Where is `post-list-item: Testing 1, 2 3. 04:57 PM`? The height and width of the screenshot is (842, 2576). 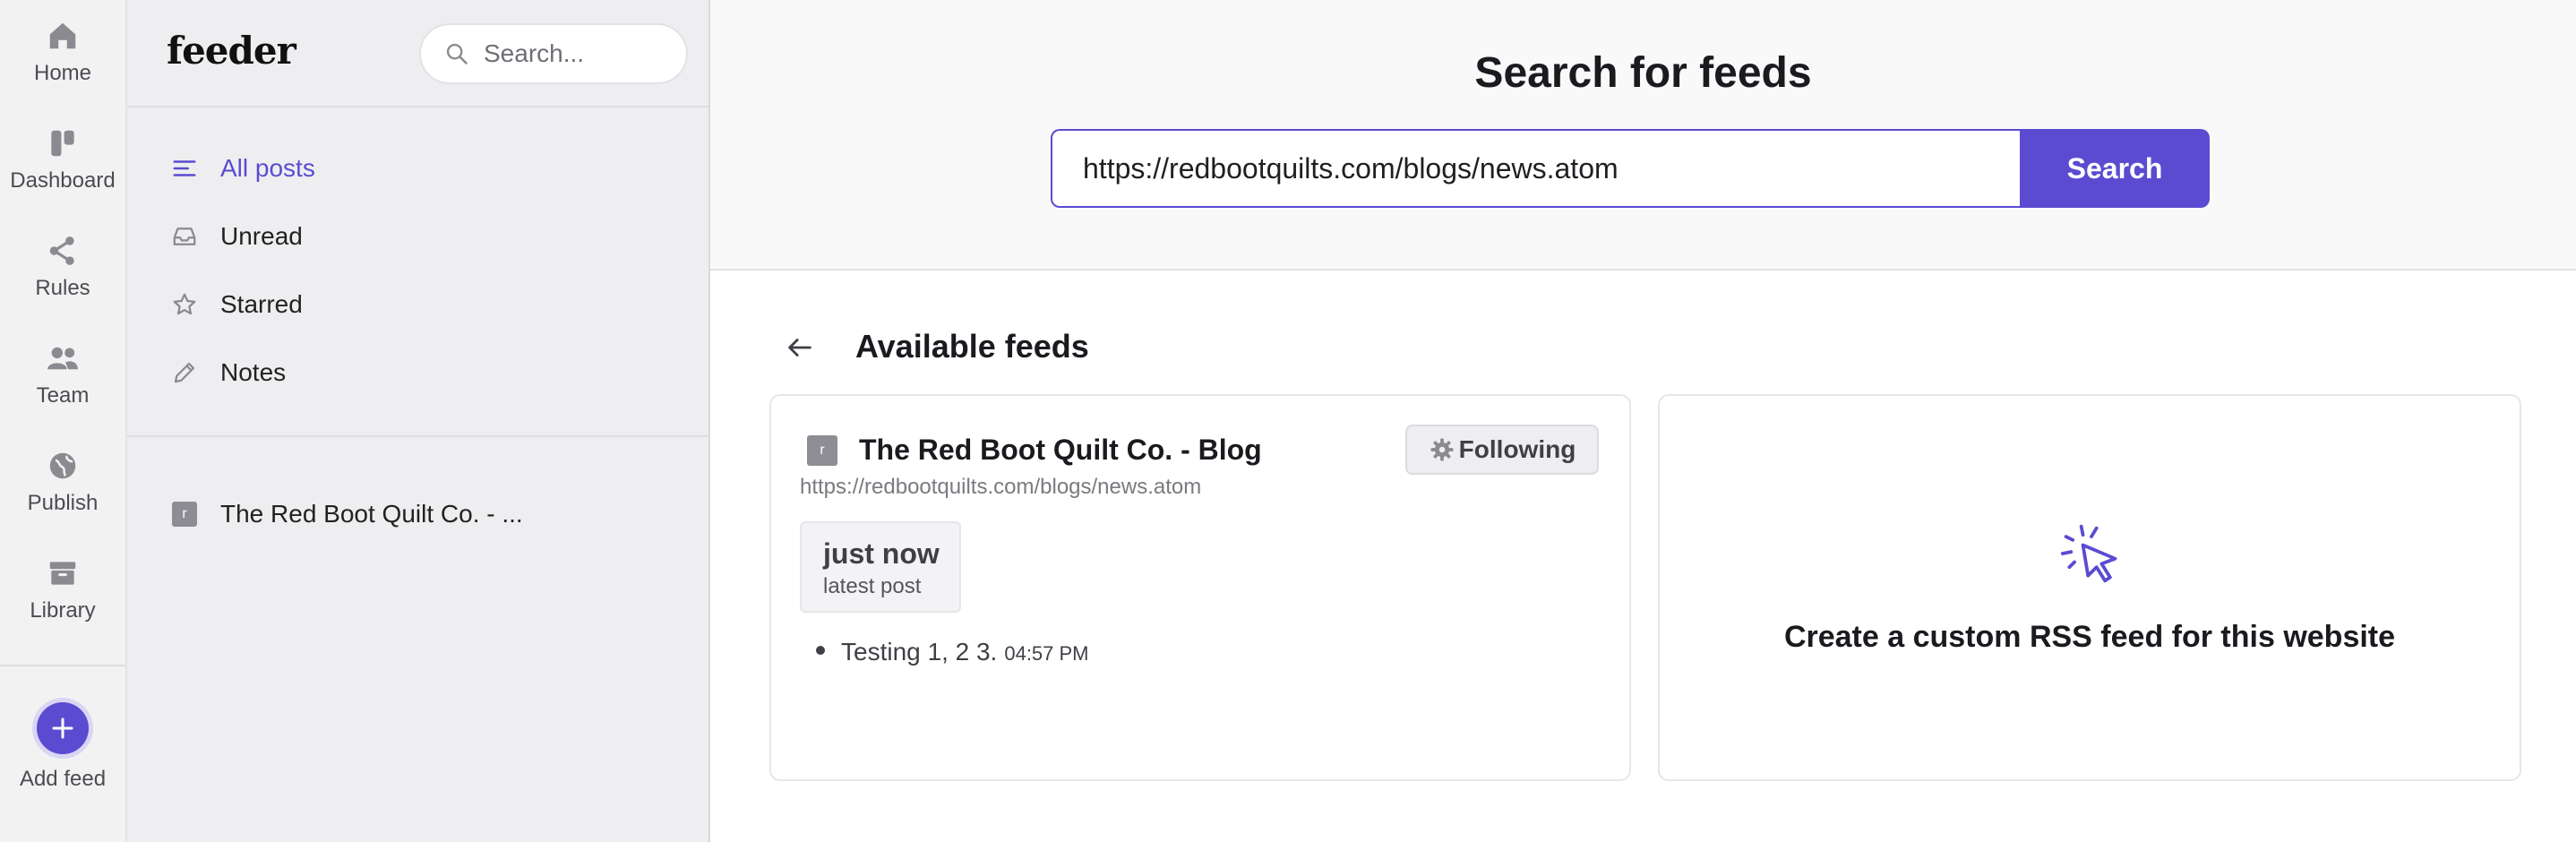 post-list-item: Testing 1, 2 3. 04:57 PM is located at coordinates (952, 652).